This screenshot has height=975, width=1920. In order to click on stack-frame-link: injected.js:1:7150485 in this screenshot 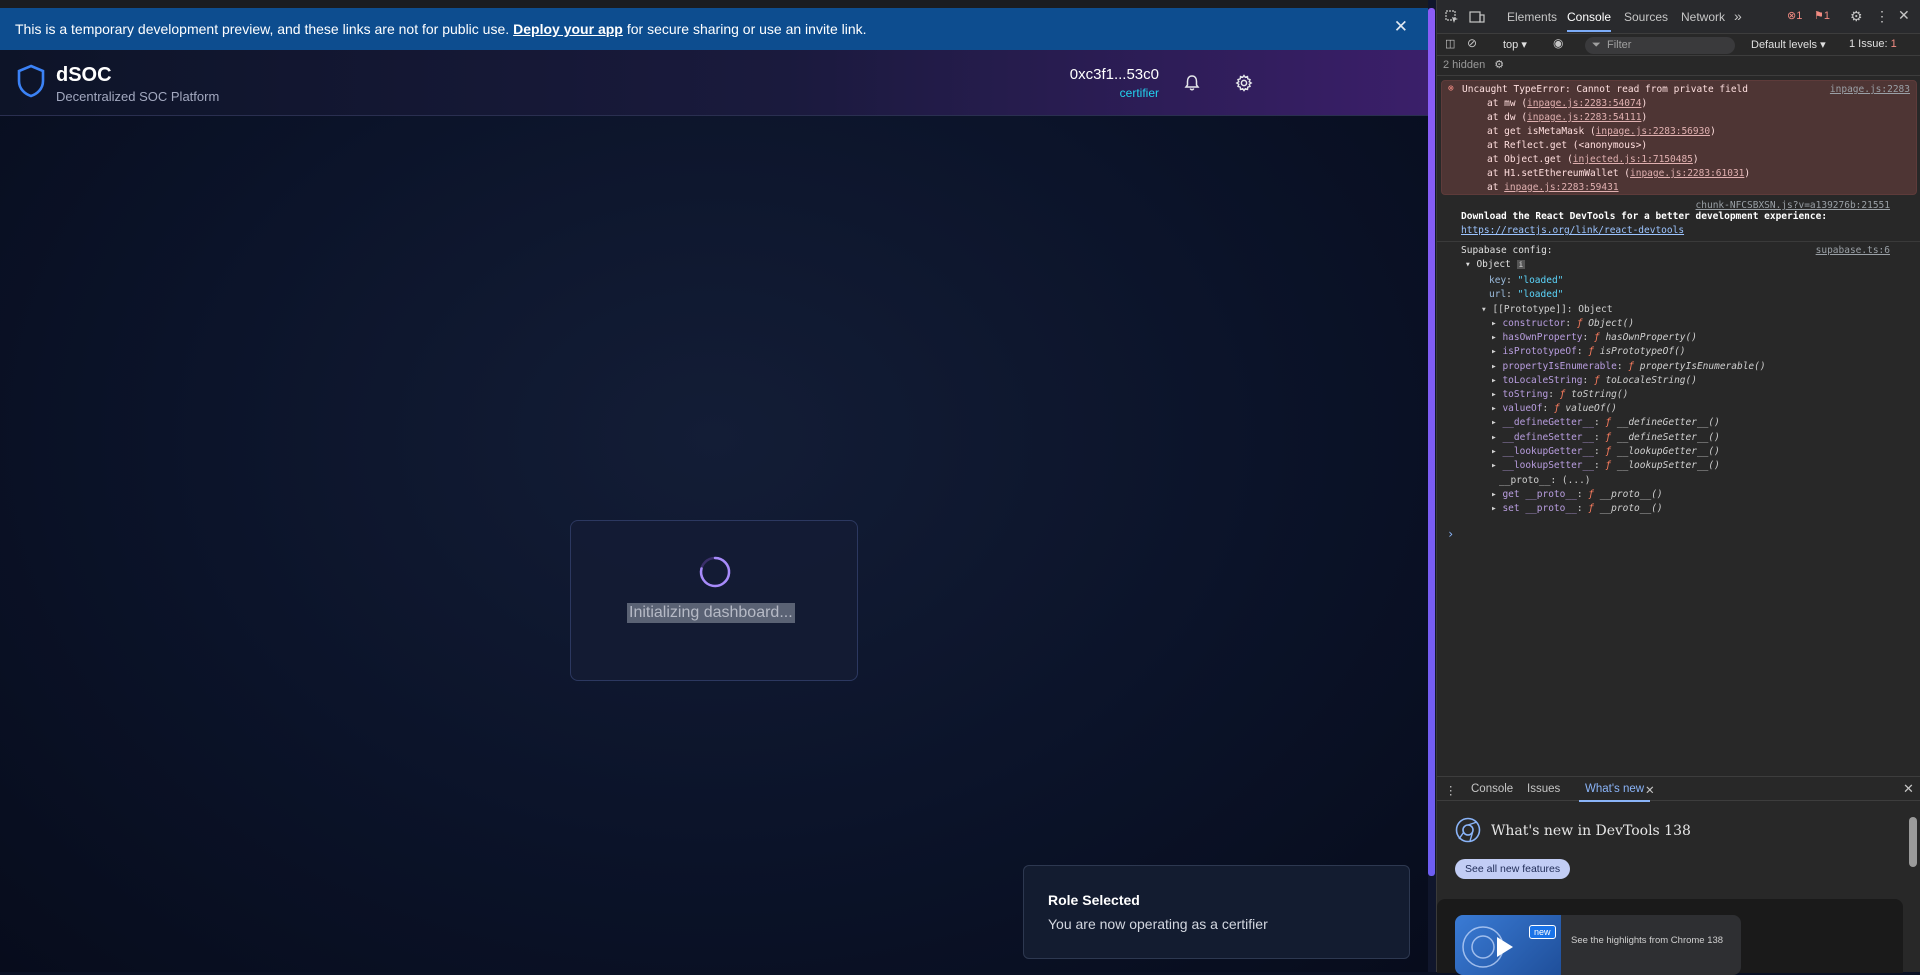, I will do `click(1633, 159)`.